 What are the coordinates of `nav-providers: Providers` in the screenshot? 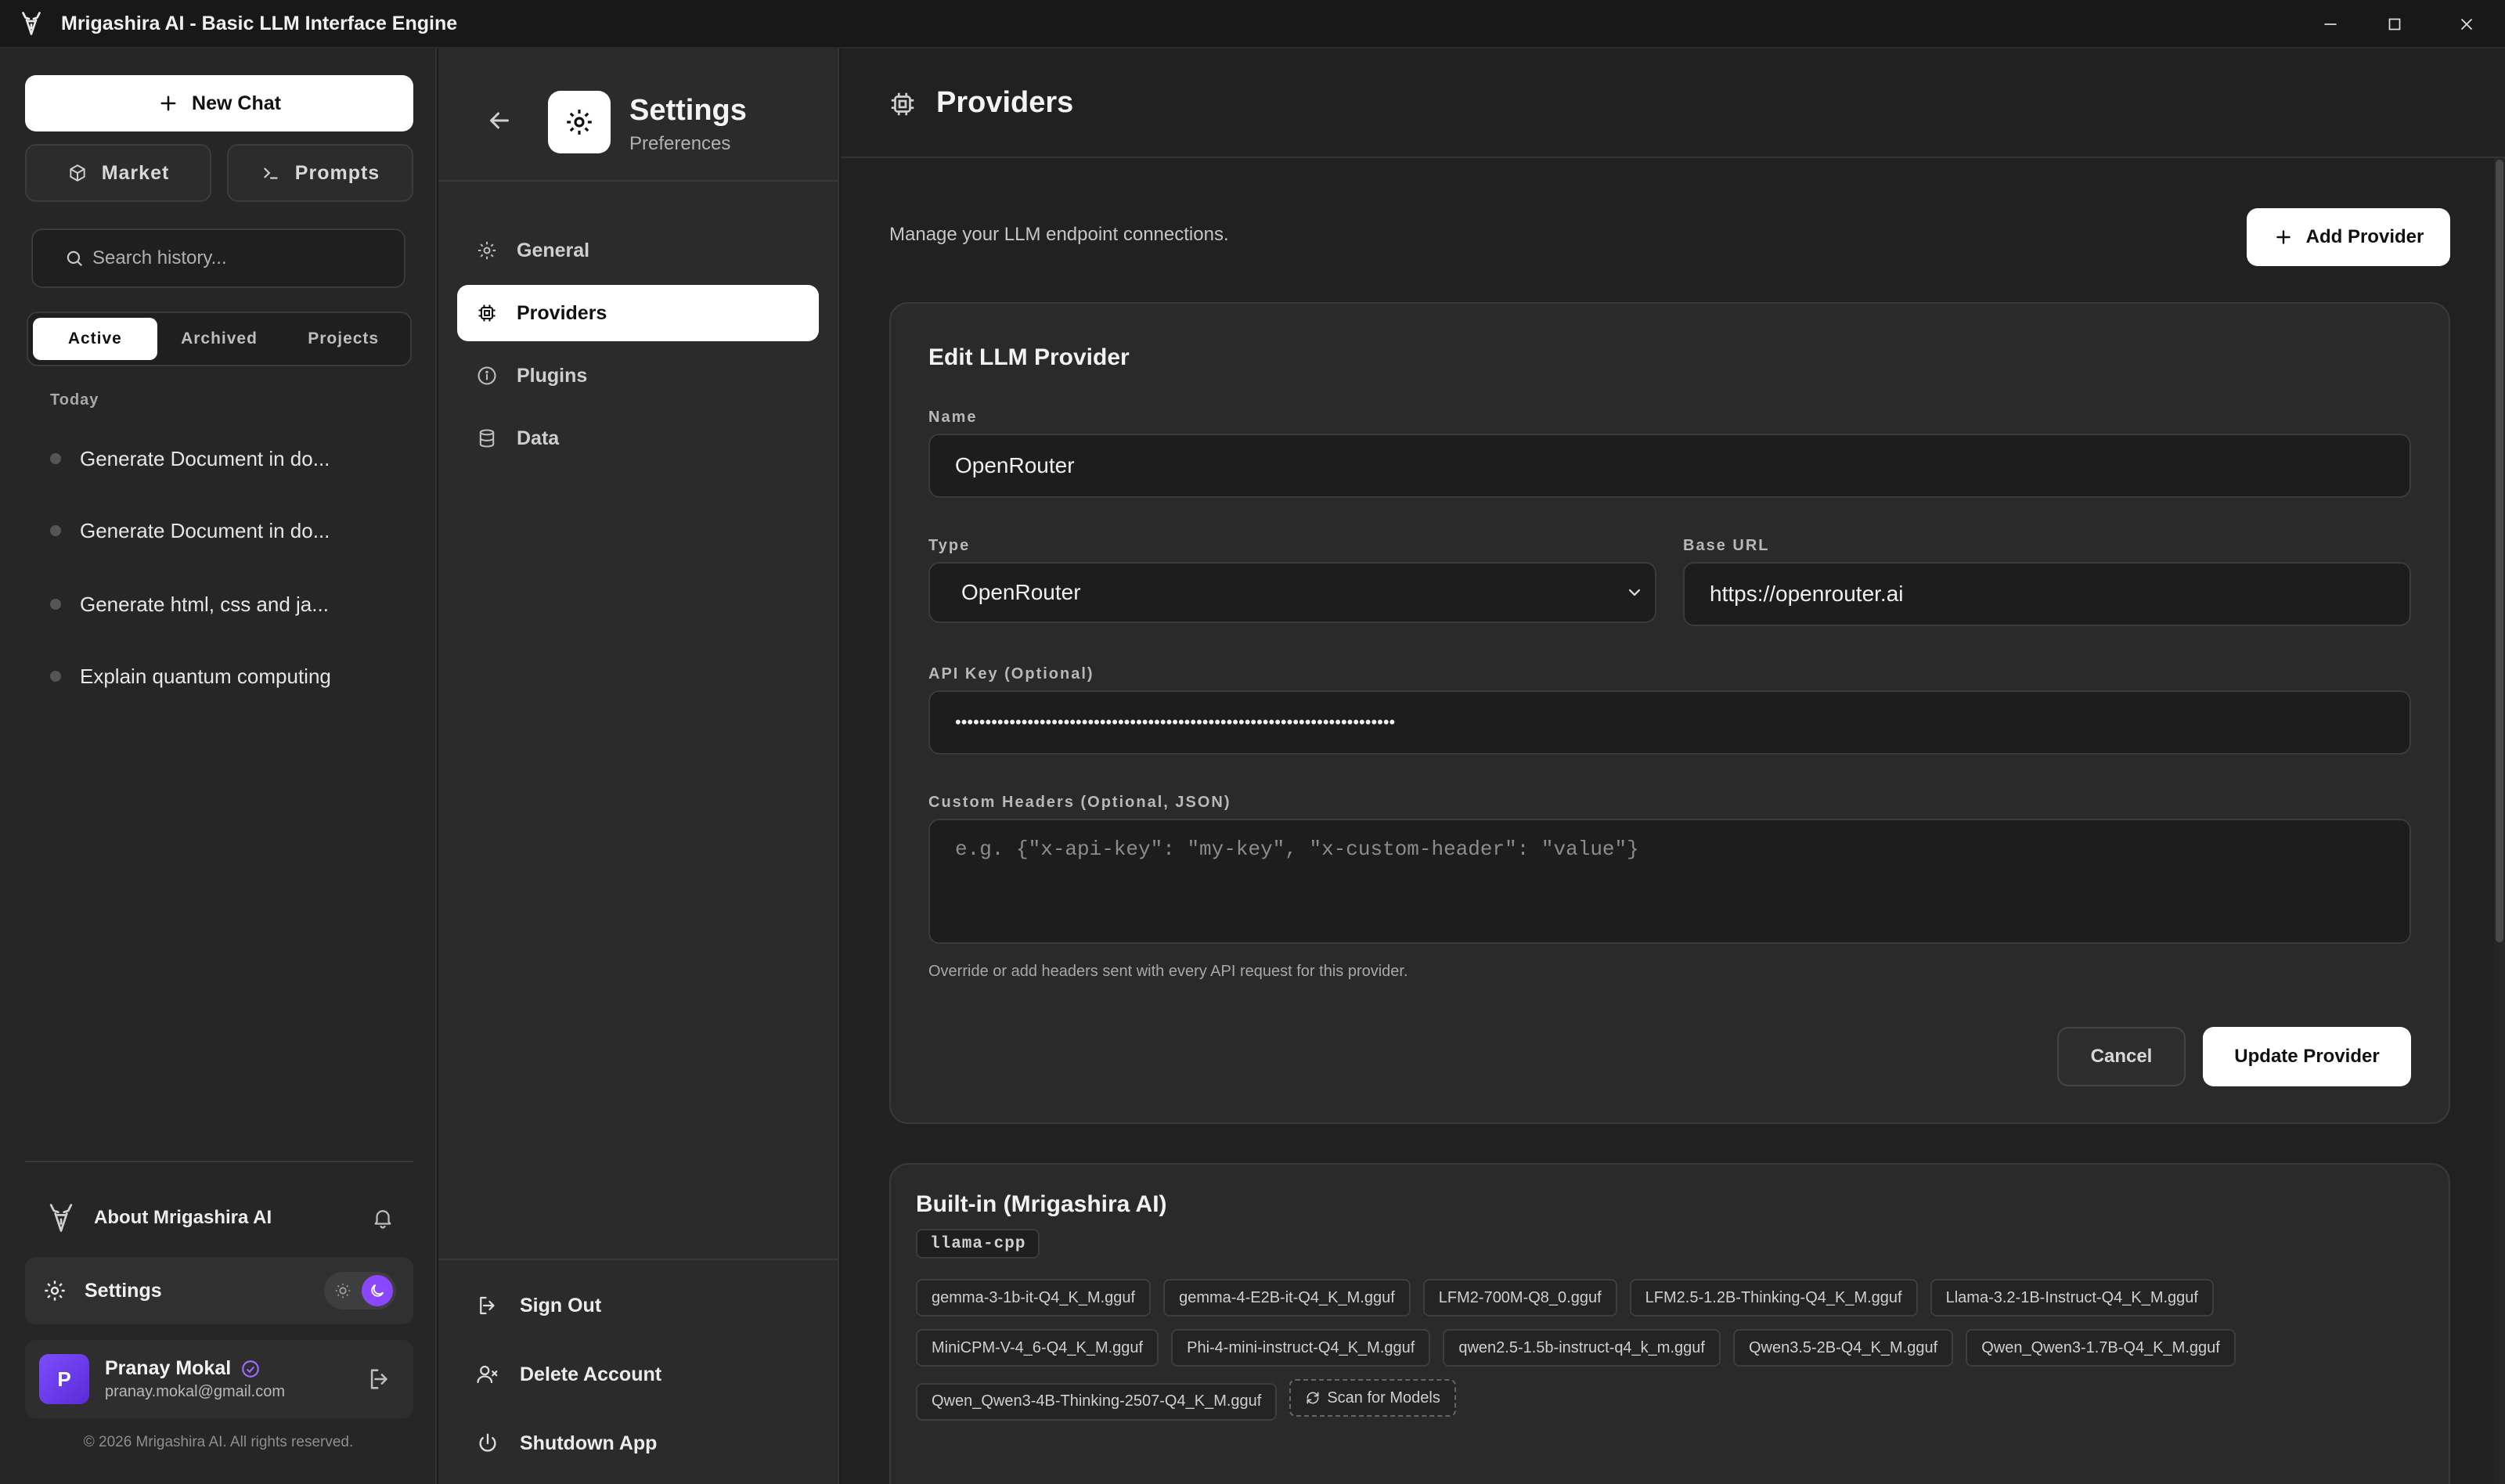 It's located at (638, 313).